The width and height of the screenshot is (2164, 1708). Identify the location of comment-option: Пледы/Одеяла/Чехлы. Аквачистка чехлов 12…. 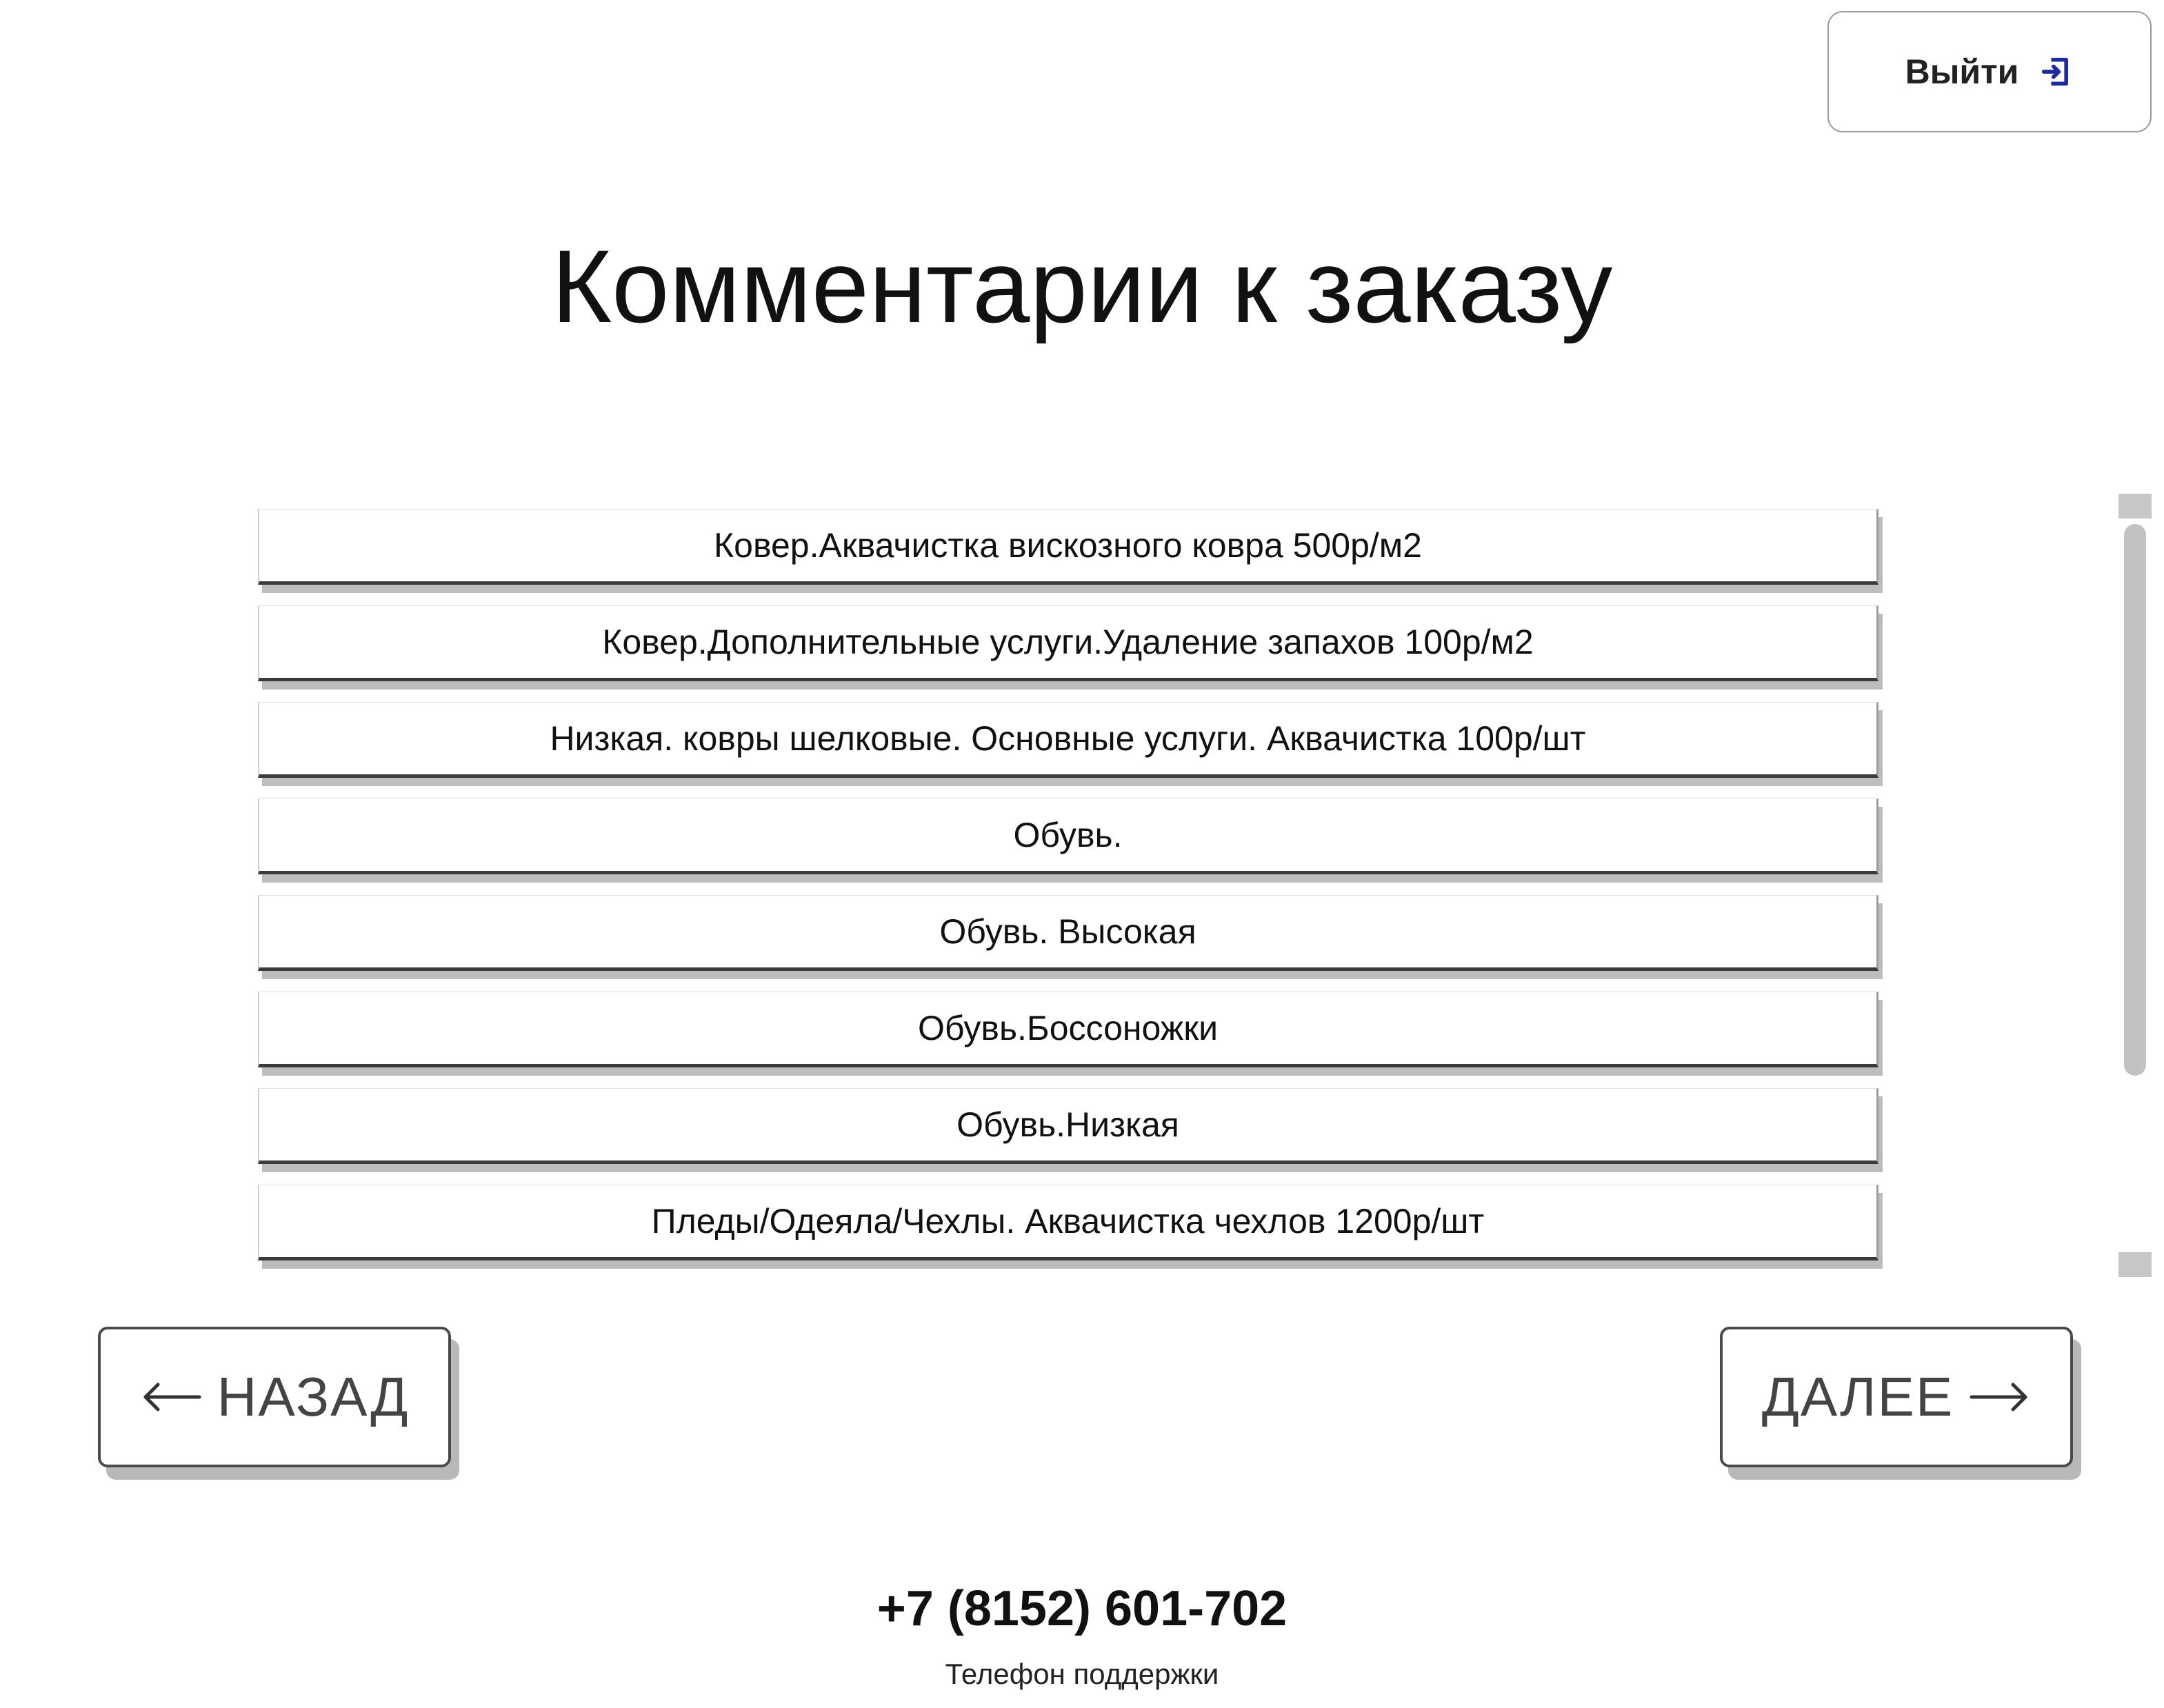
(1068, 1222).